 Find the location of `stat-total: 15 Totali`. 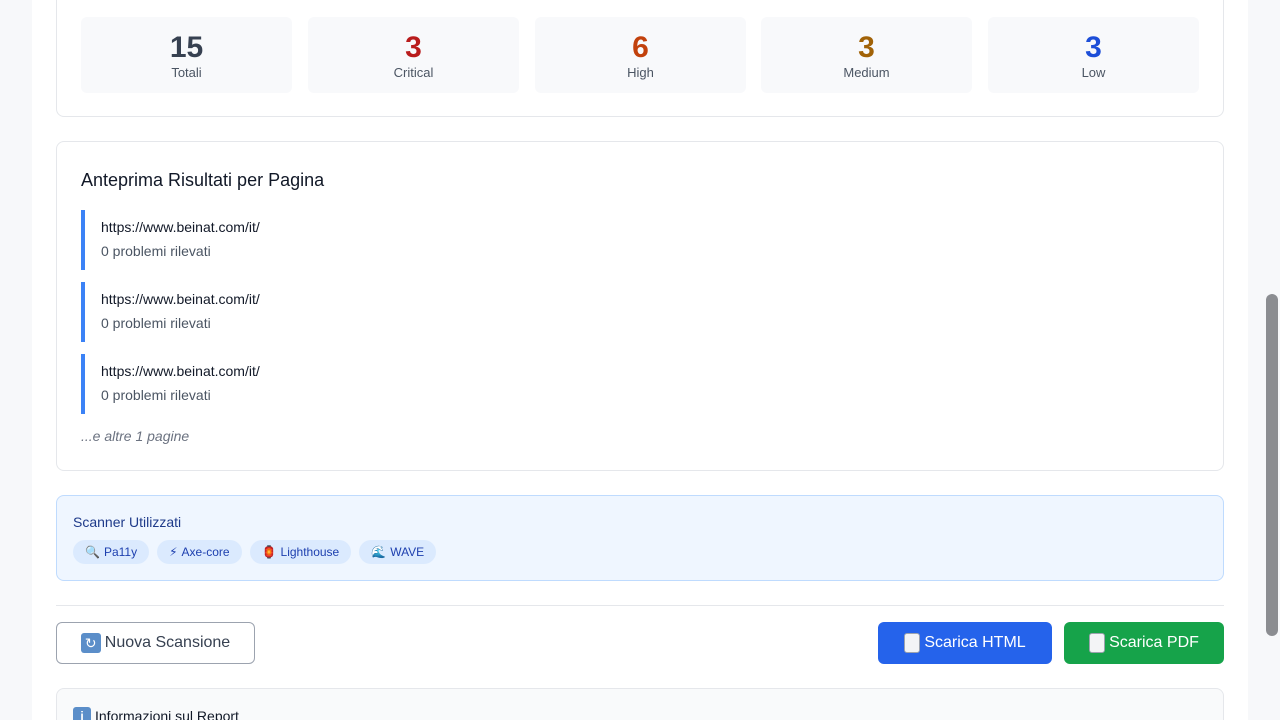

stat-total: 15 Totali is located at coordinates (186, 55).